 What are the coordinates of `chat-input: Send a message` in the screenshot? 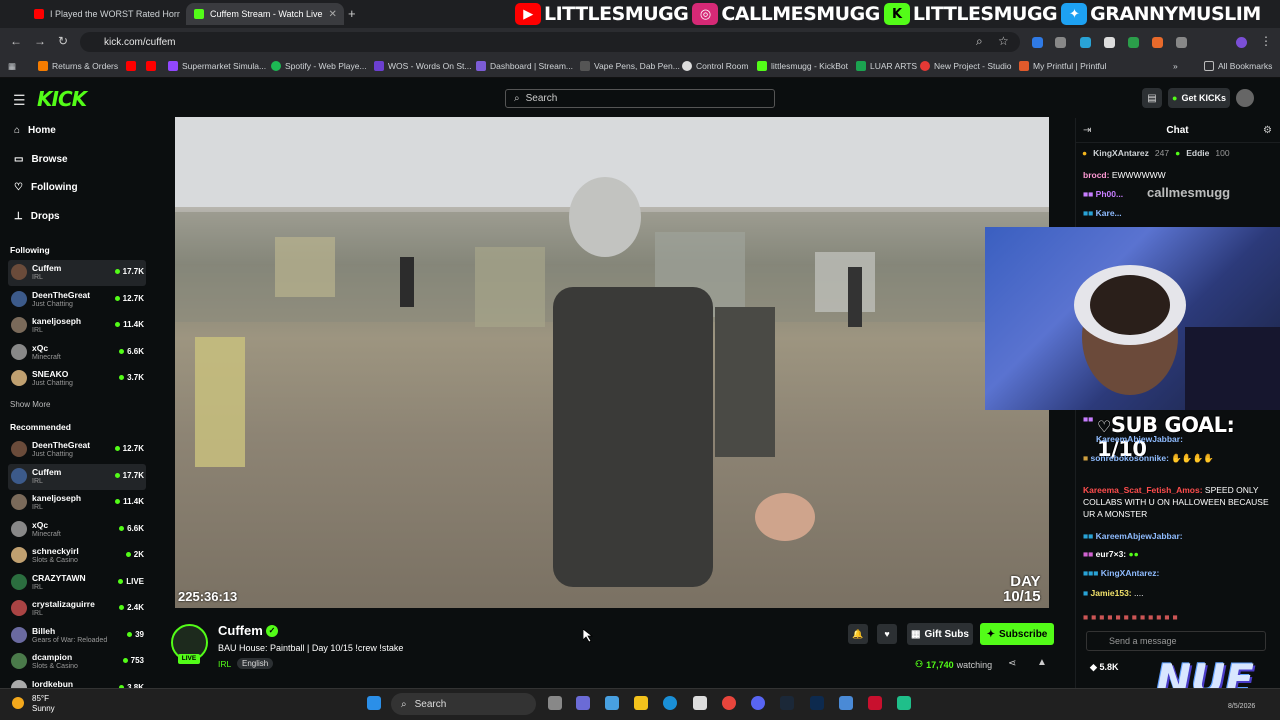 It's located at (1176, 641).